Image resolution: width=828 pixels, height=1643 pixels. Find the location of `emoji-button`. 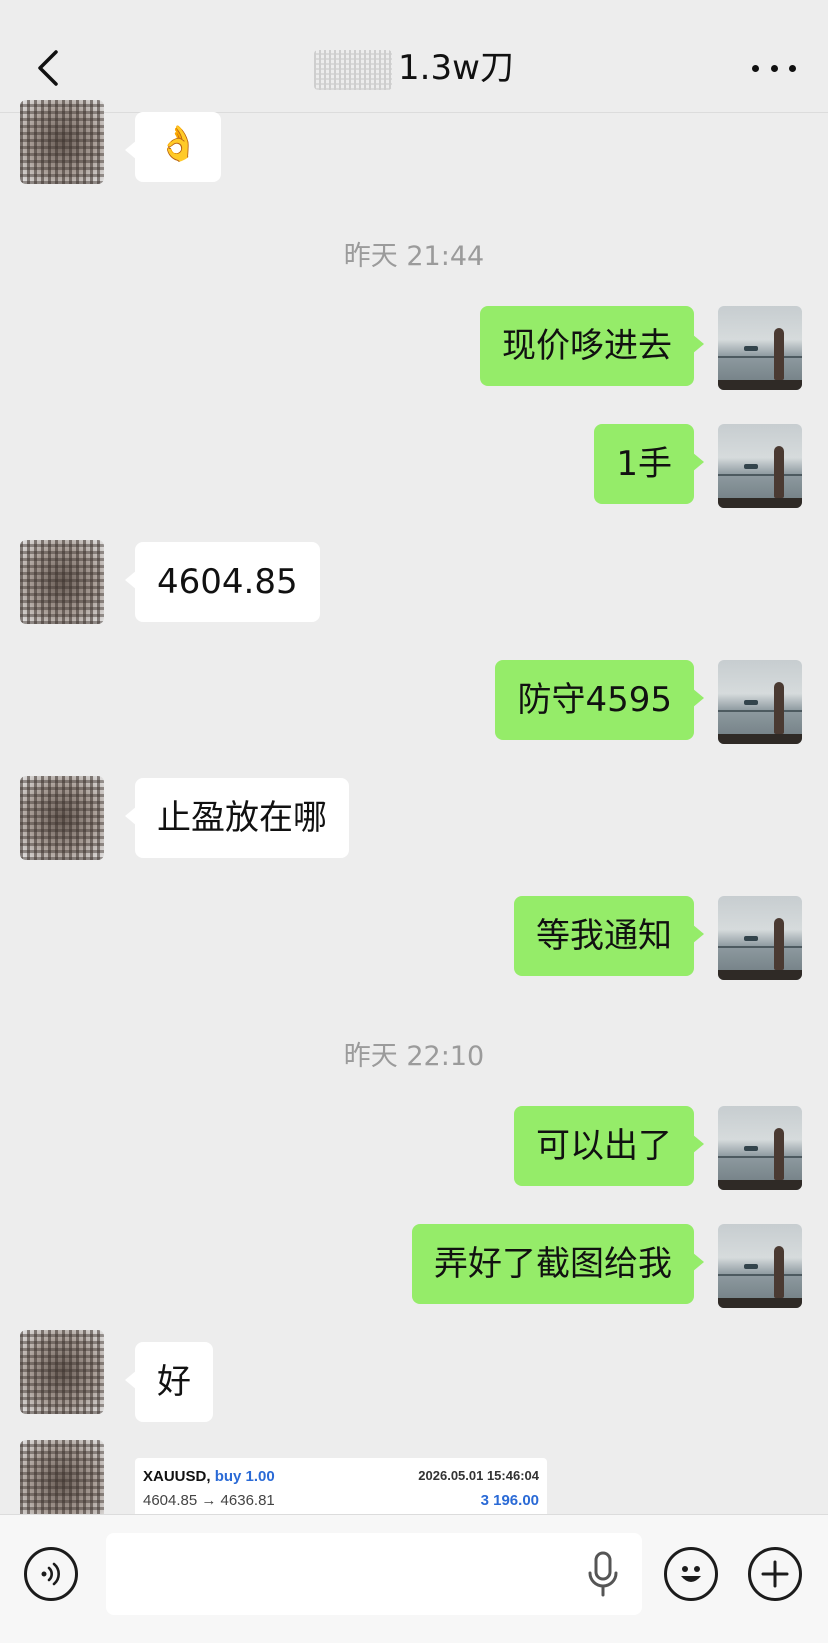

emoji-button is located at coordinates (691, 1574).